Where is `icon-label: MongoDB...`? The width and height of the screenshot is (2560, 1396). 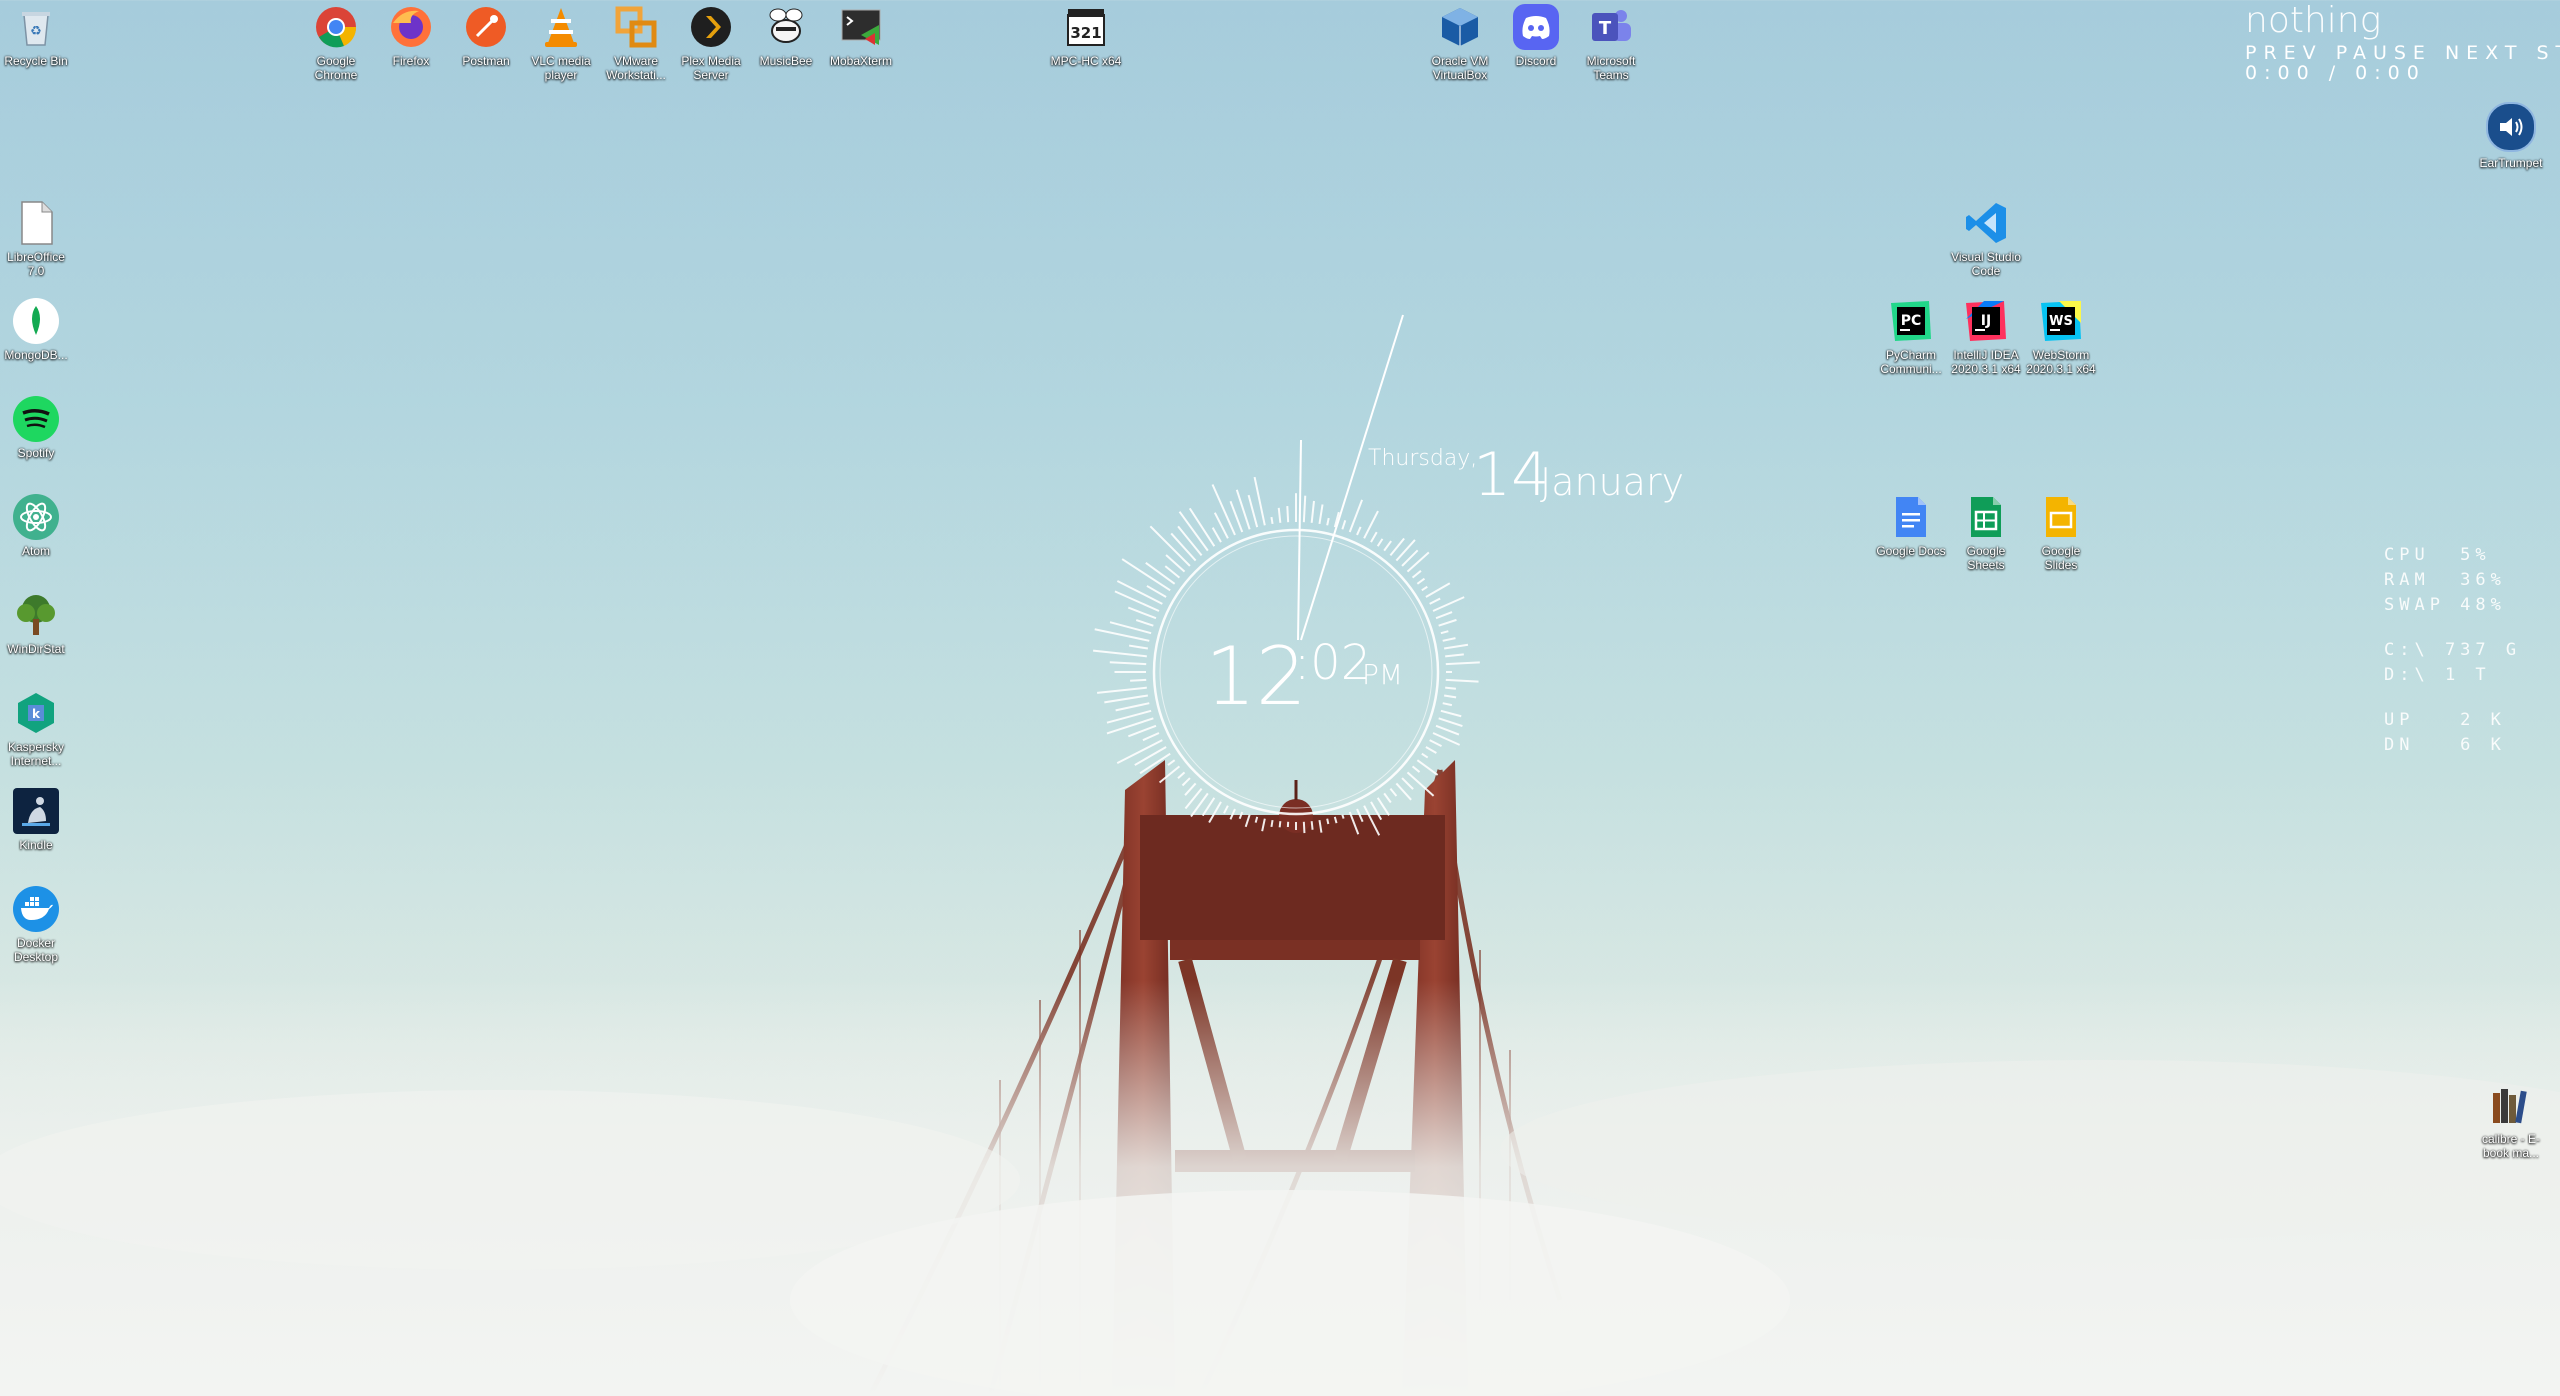 icon-label: MongoDB... is located at coordinates (36, 355).